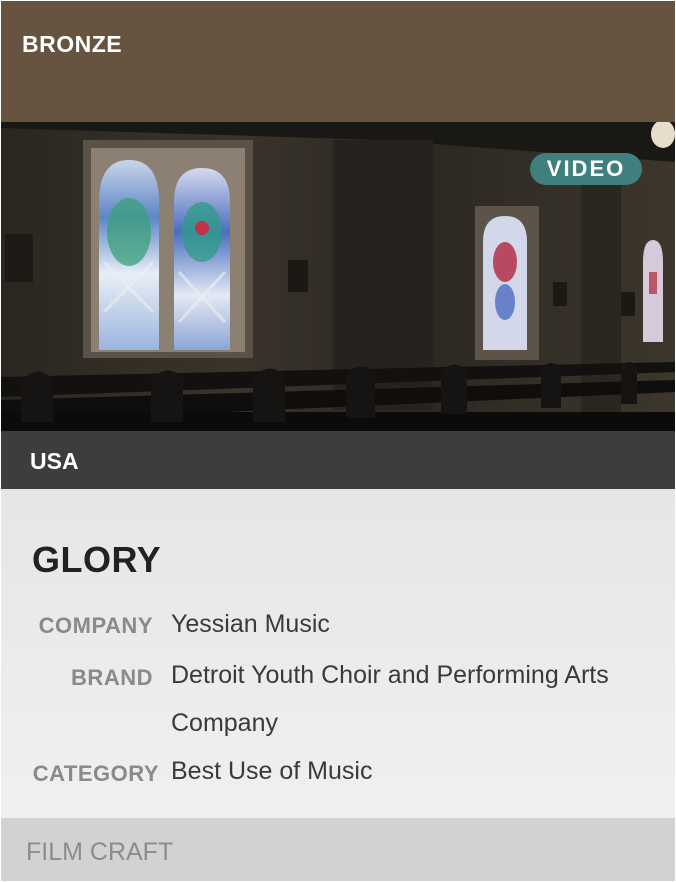  Describe the element at coordinates (96, 560) in the screenshot. I see `entry-title: GLORY` at that location.